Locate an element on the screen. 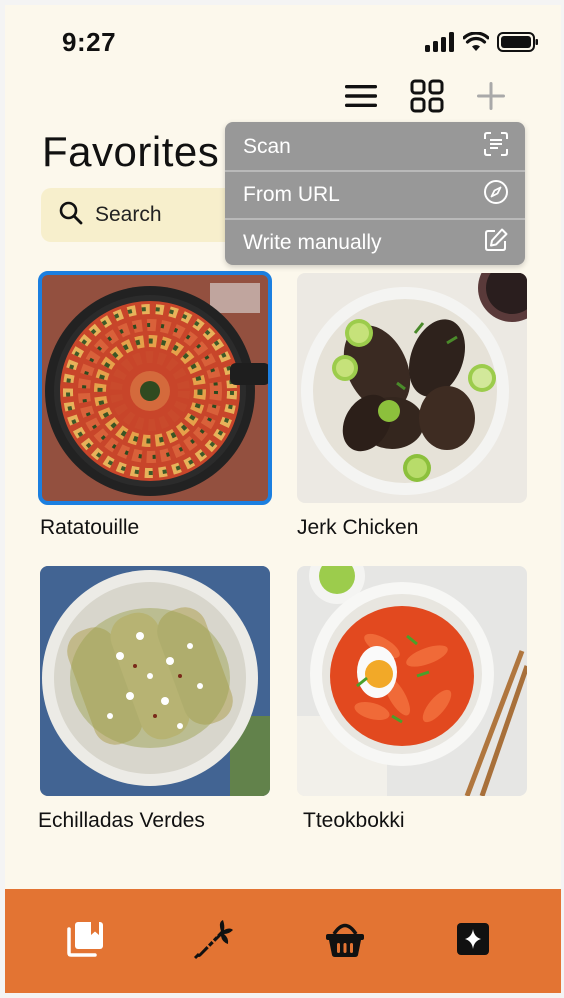 The width and height of the screenshot is (564, 998). recipe-image-tteokbokki is located at coordinates (412, 681).